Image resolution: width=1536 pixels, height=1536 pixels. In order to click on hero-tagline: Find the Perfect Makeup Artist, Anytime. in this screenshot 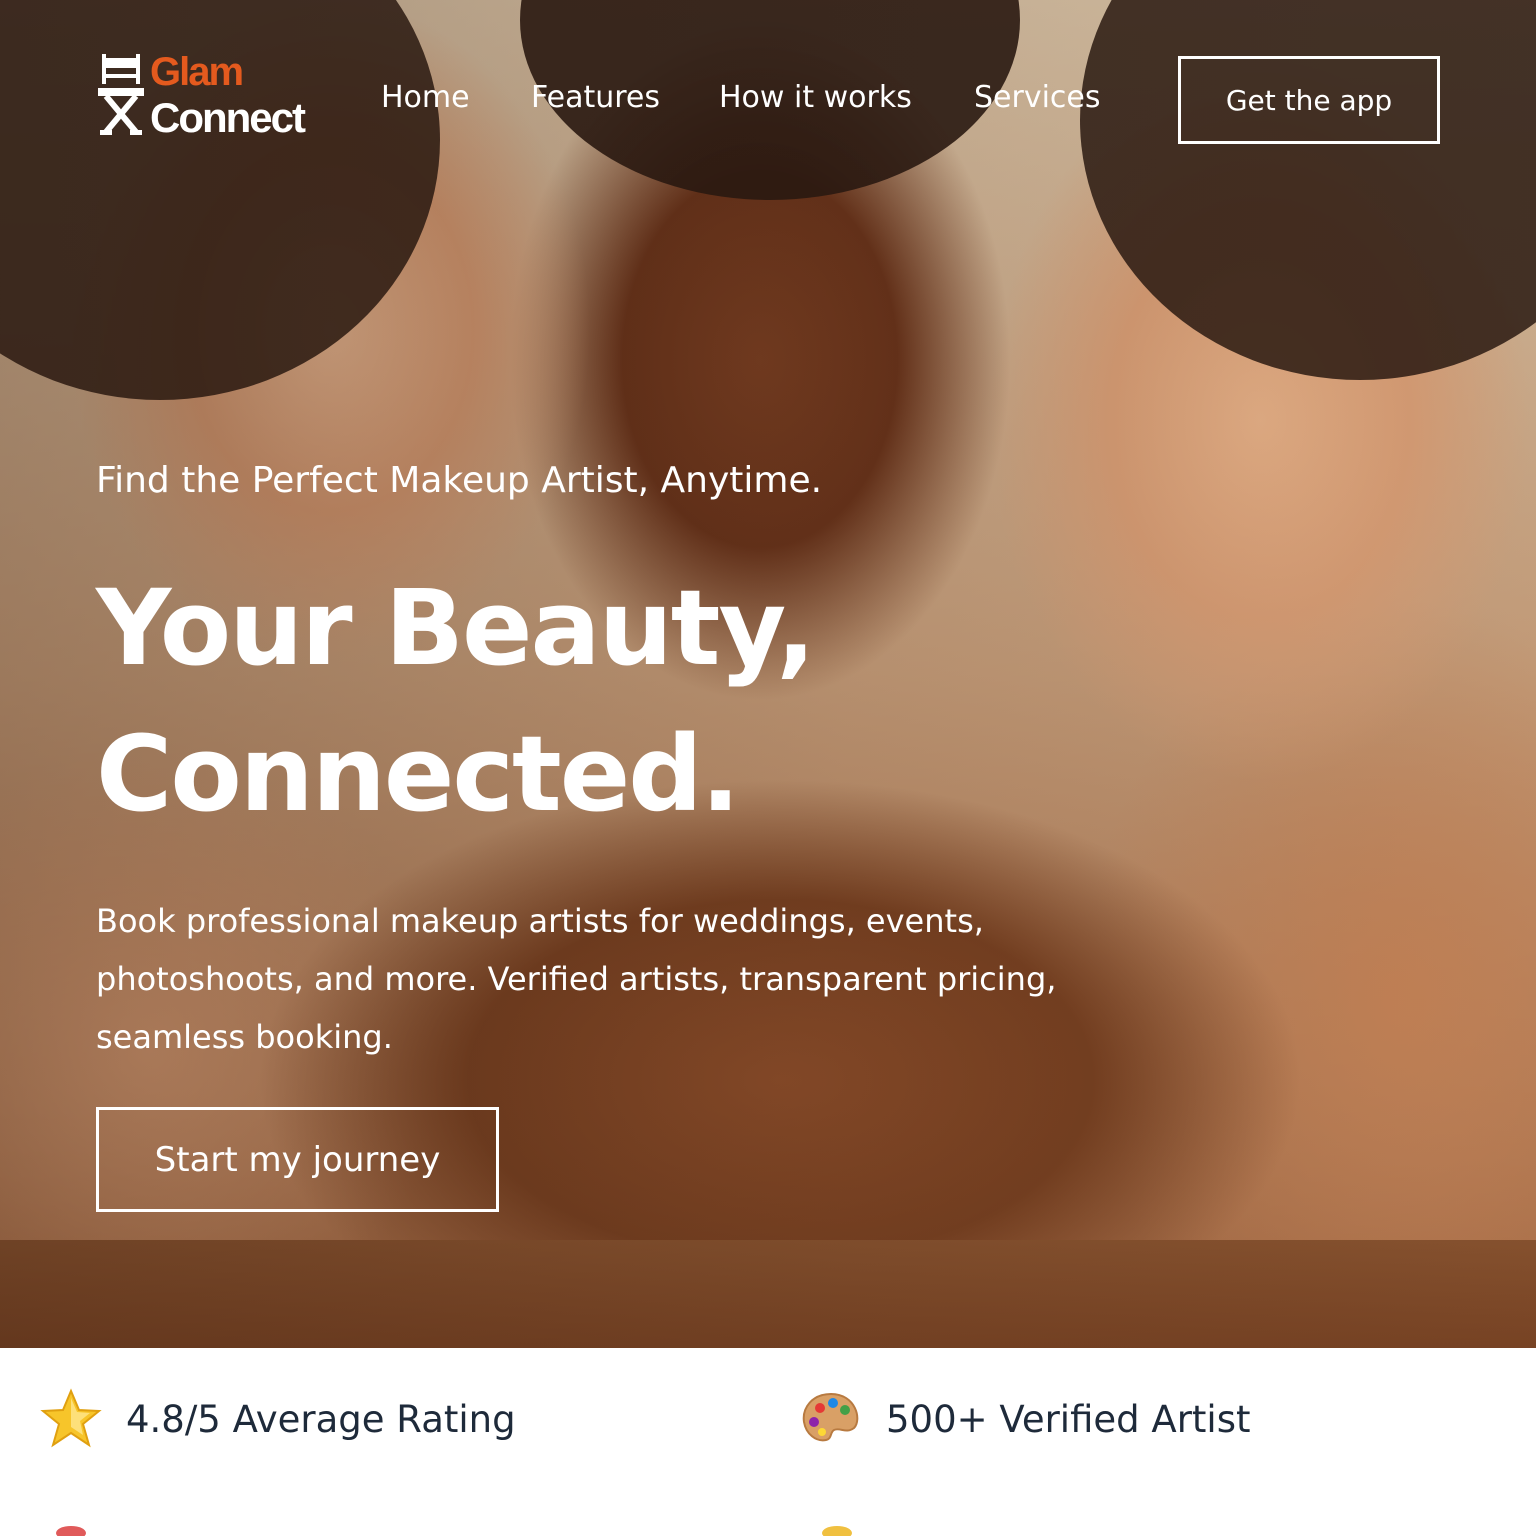, I will do `click(459, 480)`.